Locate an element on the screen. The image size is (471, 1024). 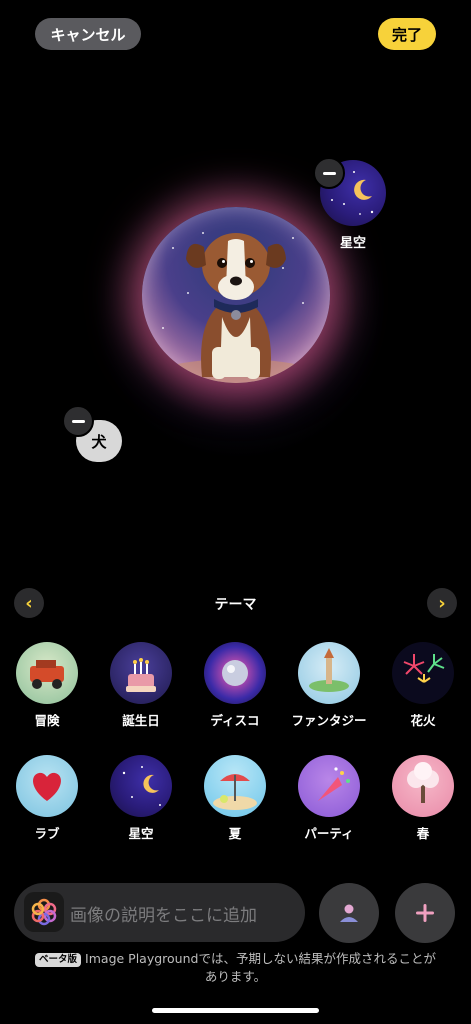
theme-label: 春 is located at coordinates (423, 833).